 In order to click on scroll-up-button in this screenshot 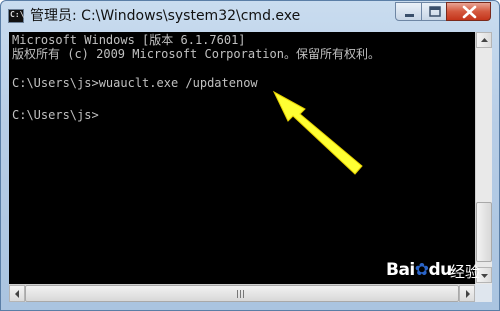, I will do `click(484, 40)`.